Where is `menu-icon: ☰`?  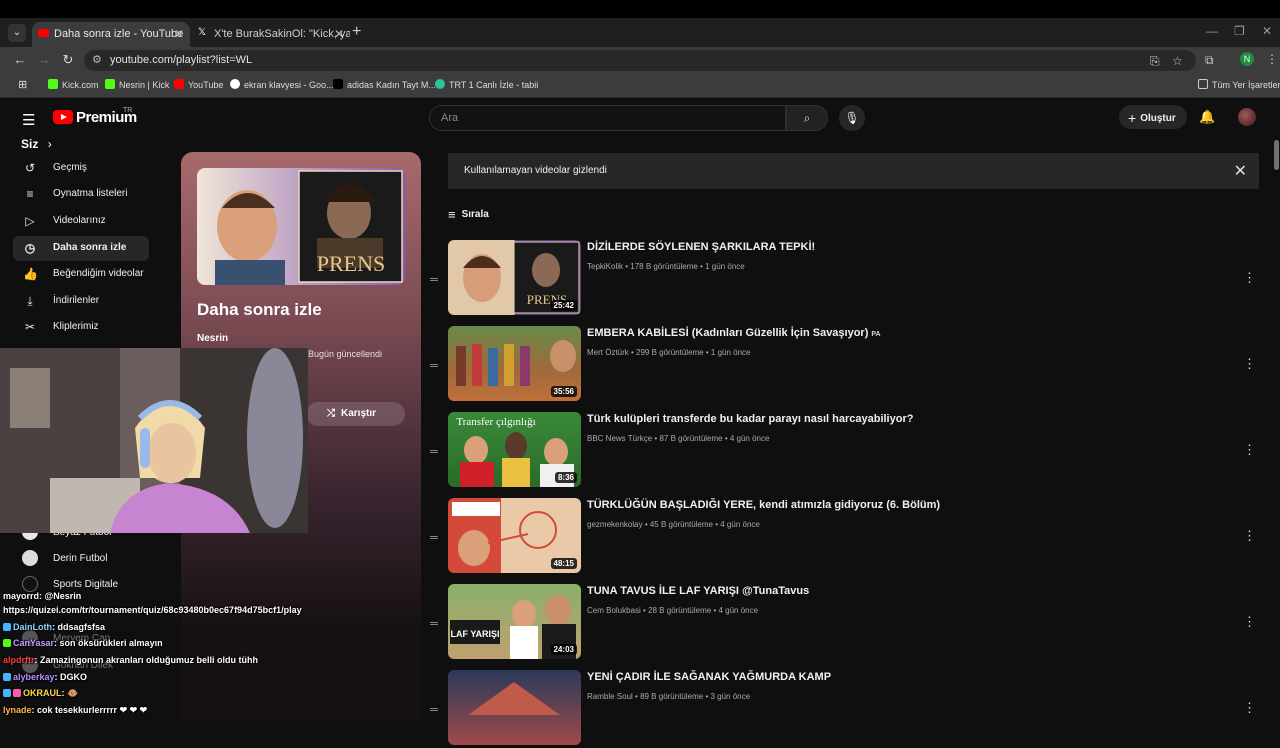
menu-icon: ☰ is located at coordinates (28, 120).